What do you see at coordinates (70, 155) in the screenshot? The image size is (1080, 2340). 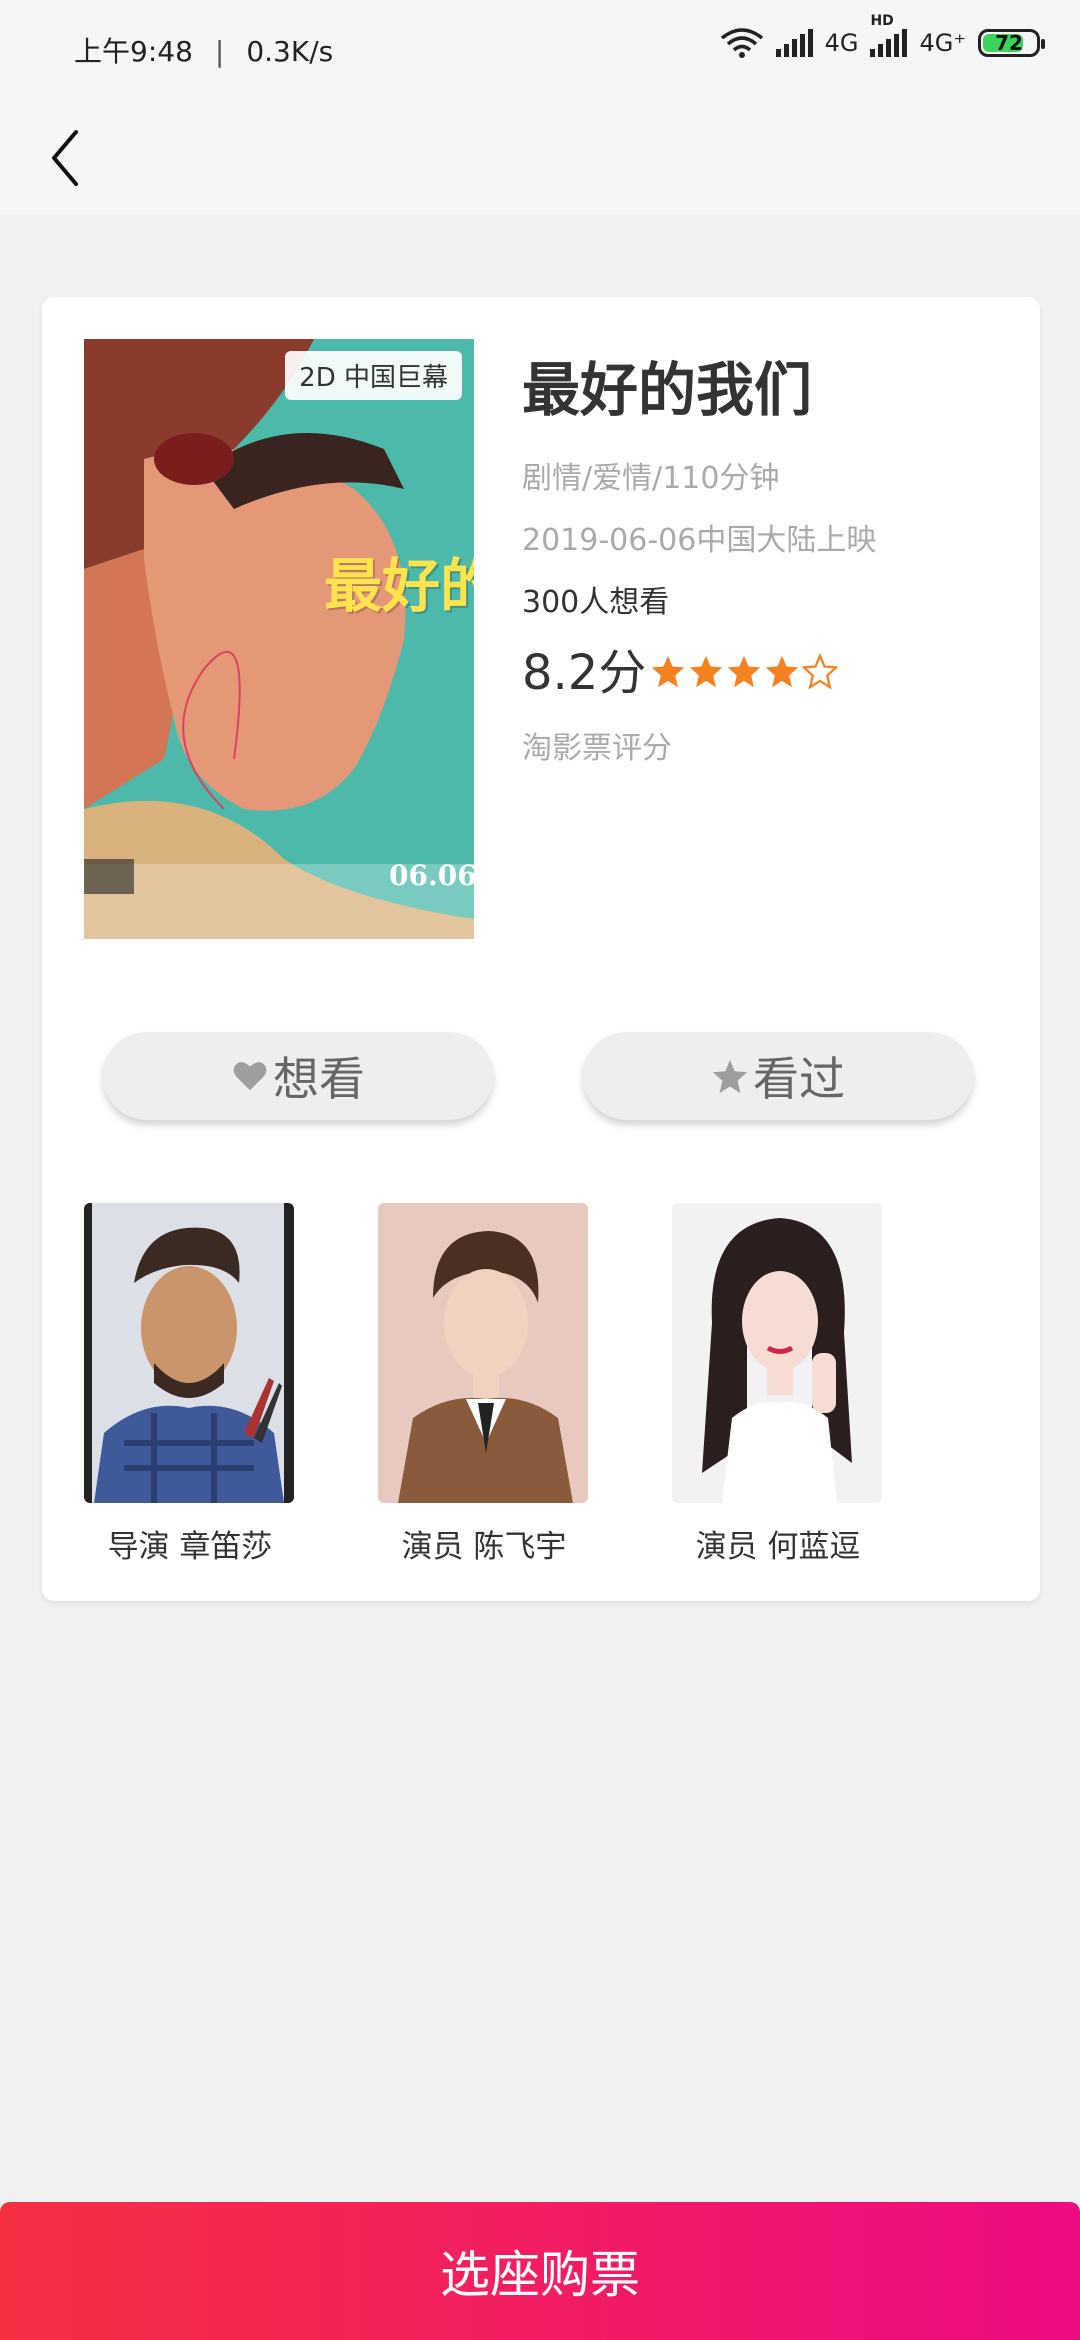 I see `chevron-left-icon` at bounding box center [70, 155].